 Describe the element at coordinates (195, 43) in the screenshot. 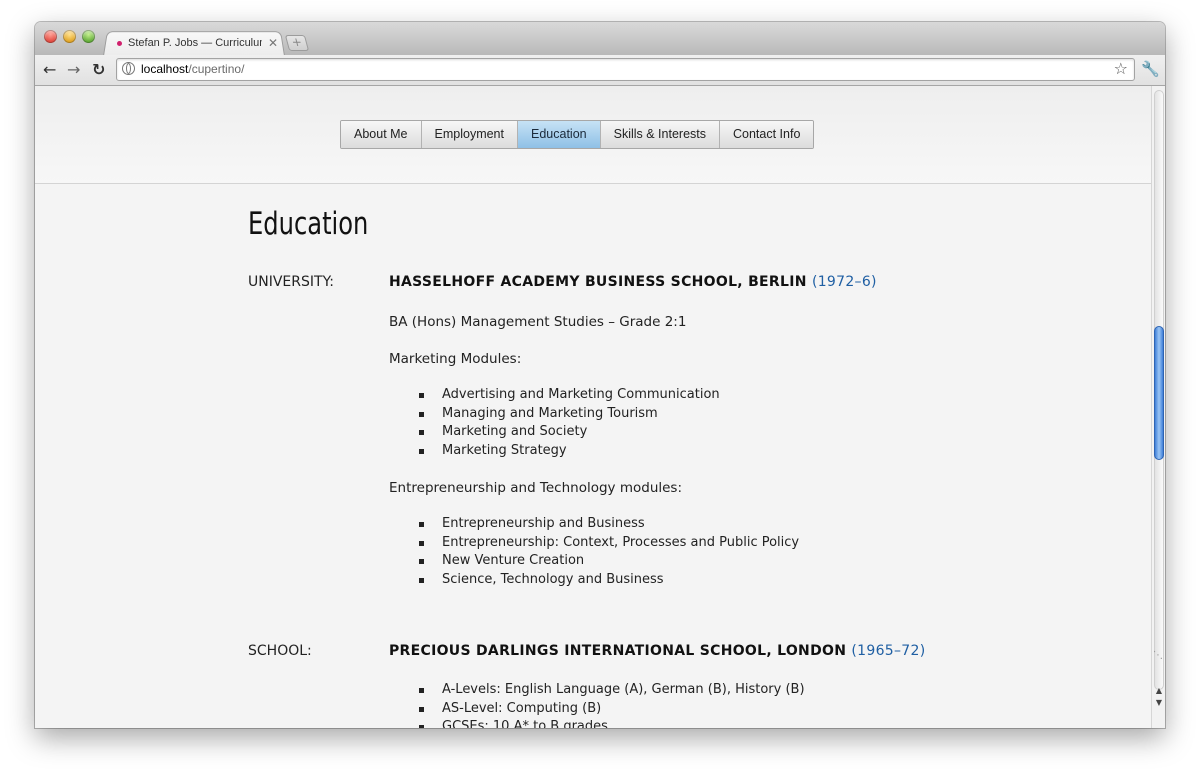

I see `tab-title: Stefan P. Jobs — Curriculum Vitae` at that location.